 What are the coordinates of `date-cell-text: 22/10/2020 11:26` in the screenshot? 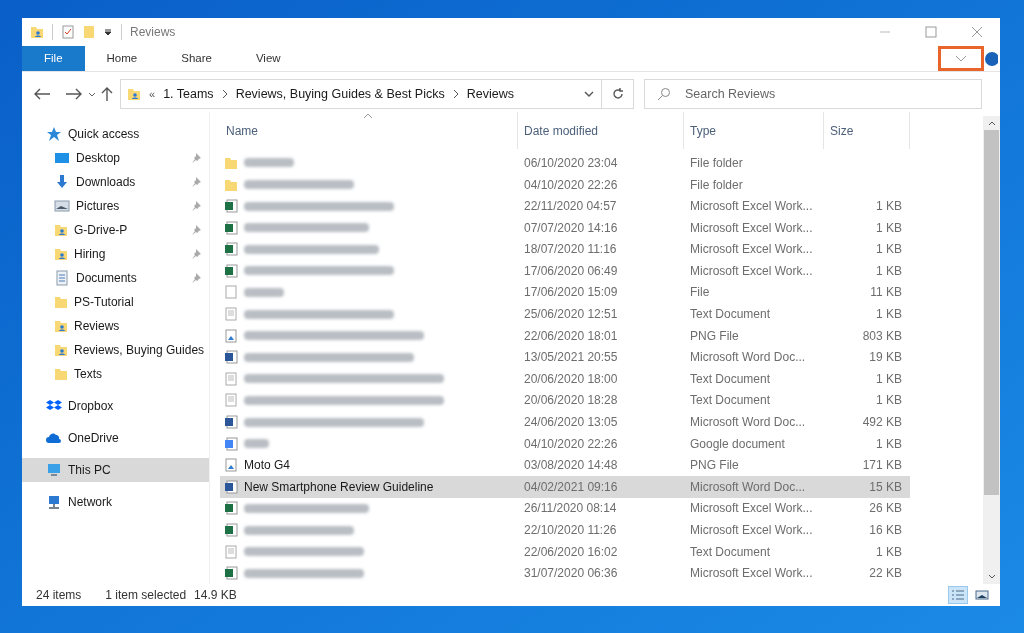 It's located at (570, 530).